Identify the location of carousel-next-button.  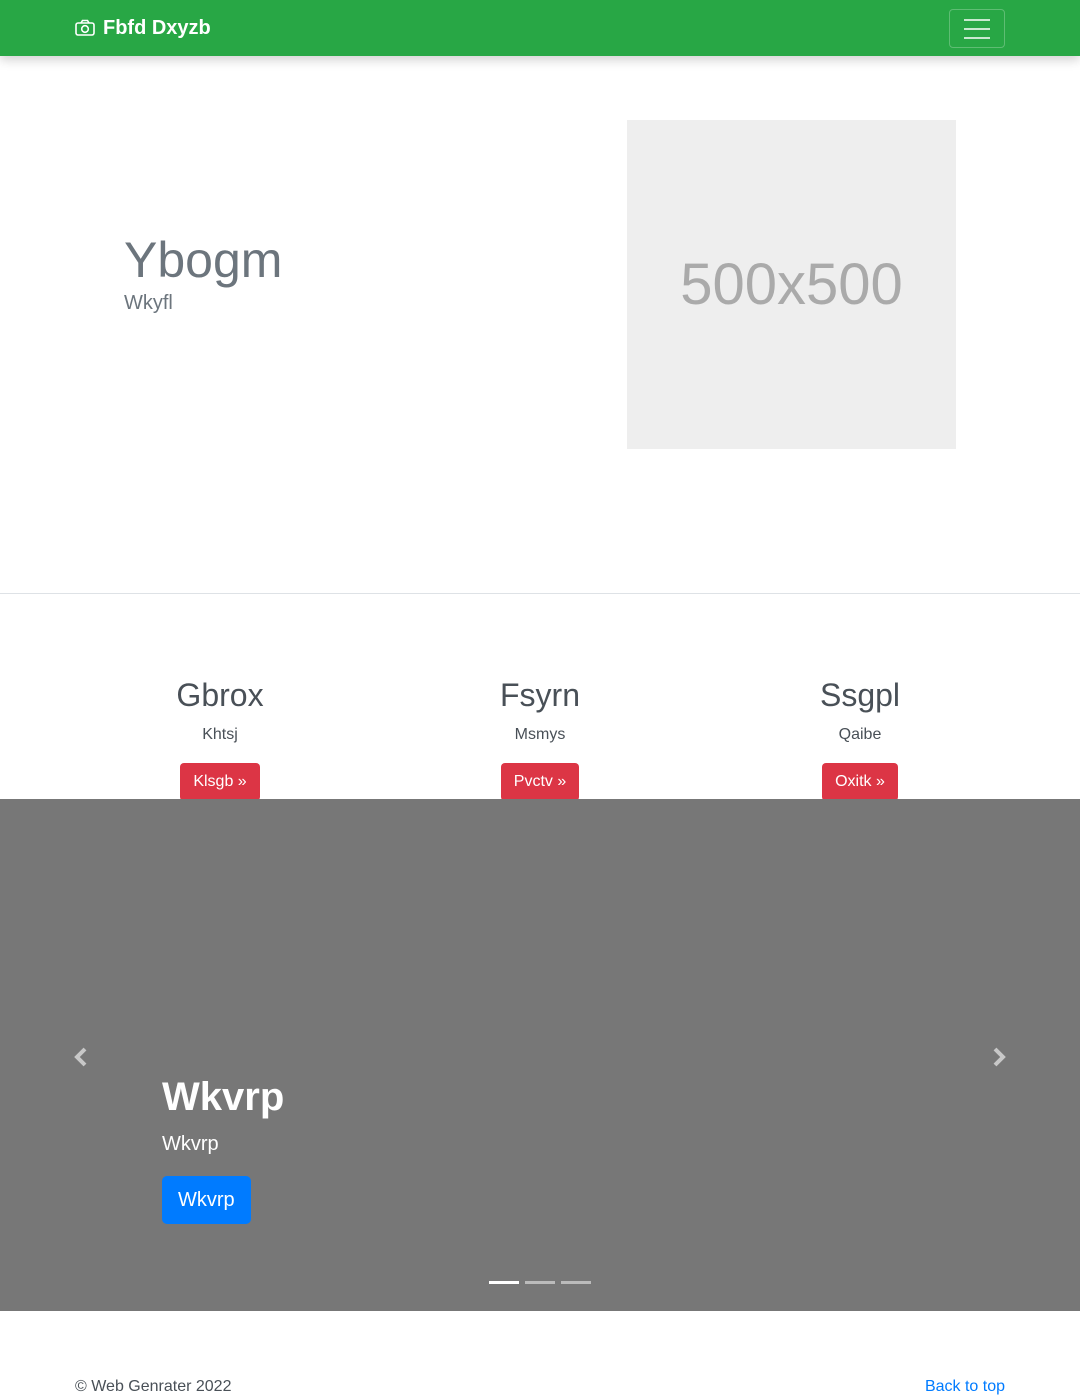
(998, 1057).